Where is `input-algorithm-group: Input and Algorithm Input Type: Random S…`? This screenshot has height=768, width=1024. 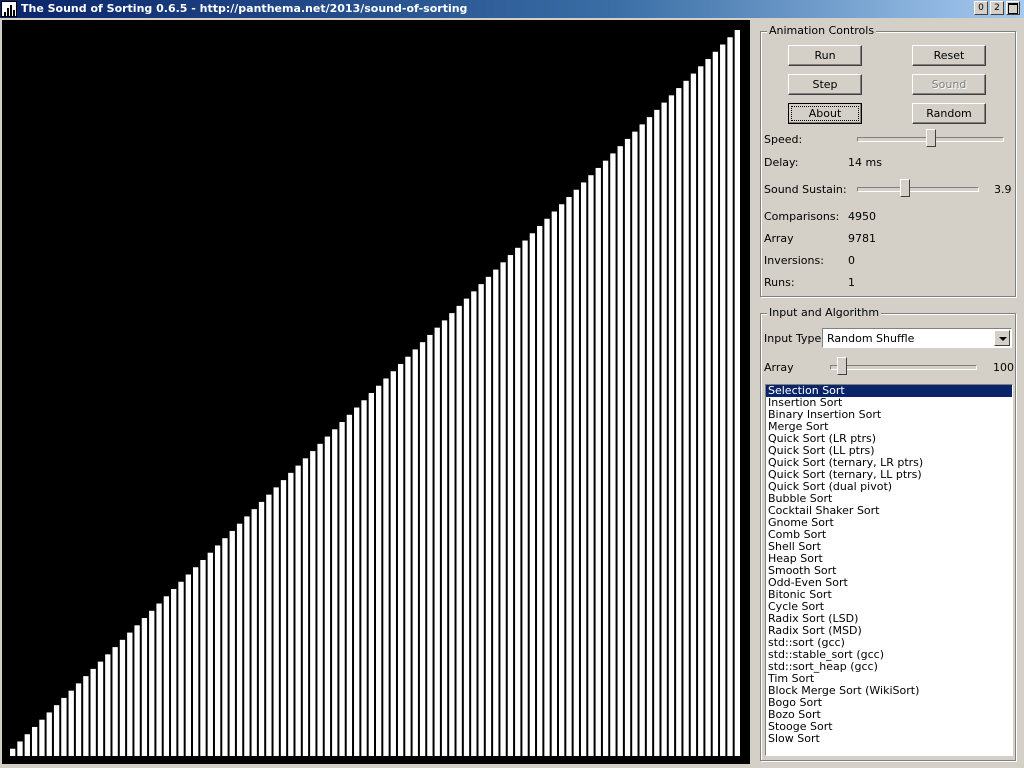 input-algorithm-group: Input and Algorithm Input Type: Random S… is located at coordinates (888, 533).